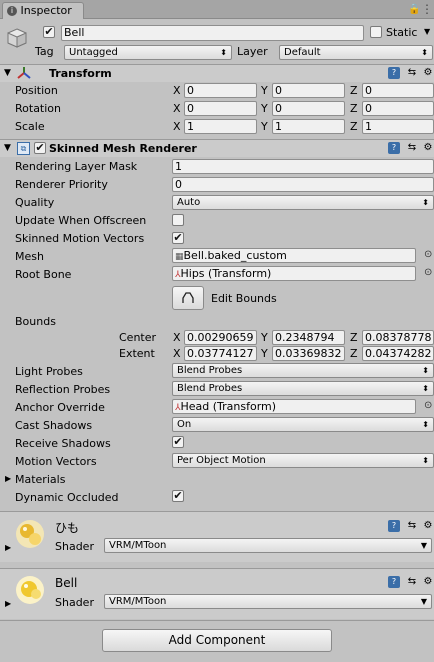 Image resolution: width=434 pixels, height=662 pixels. I want to click on rotation-y-field: 0, so click(308, 108).